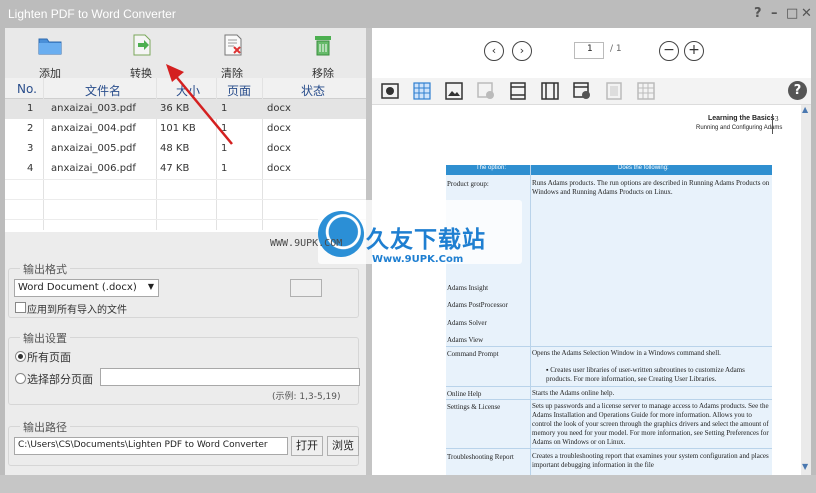 The height and width of the screenshot is (493, 816). What do you see at coordinates (614, 91) in the screenshot?
I see `frame-icon` at bounding box center [614, 91].